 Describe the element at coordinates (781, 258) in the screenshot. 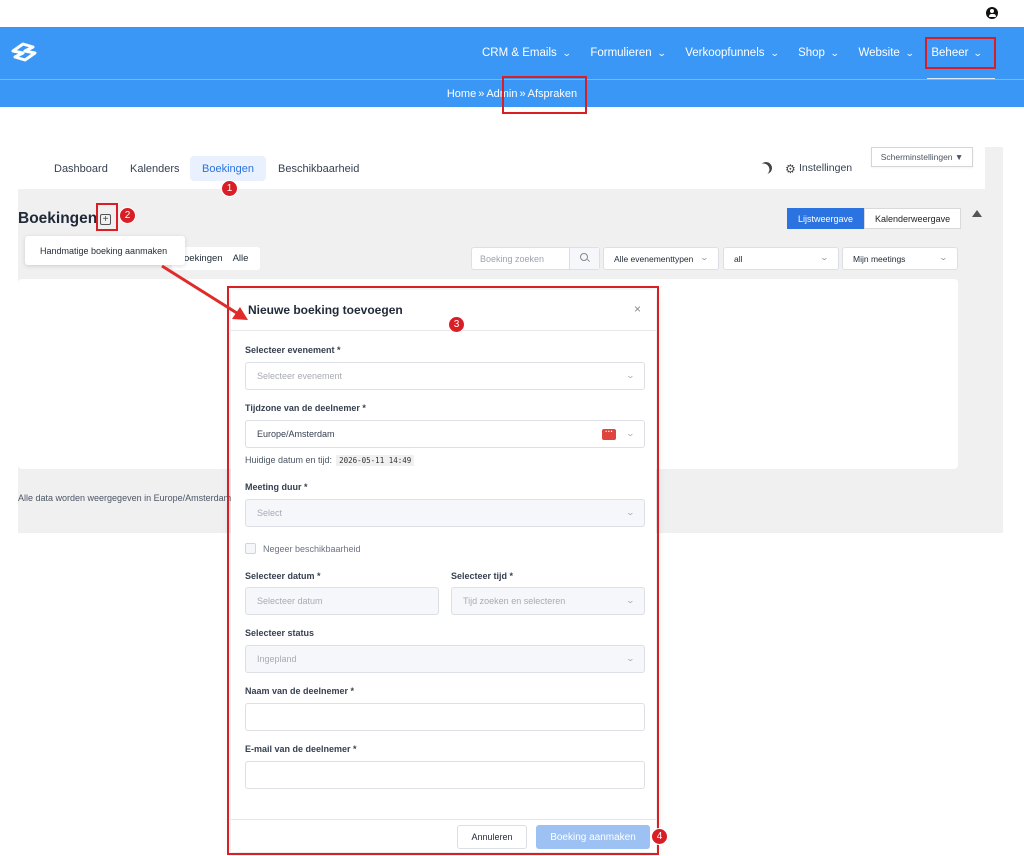

I see `status-filter-select: all ⌄` at that location.